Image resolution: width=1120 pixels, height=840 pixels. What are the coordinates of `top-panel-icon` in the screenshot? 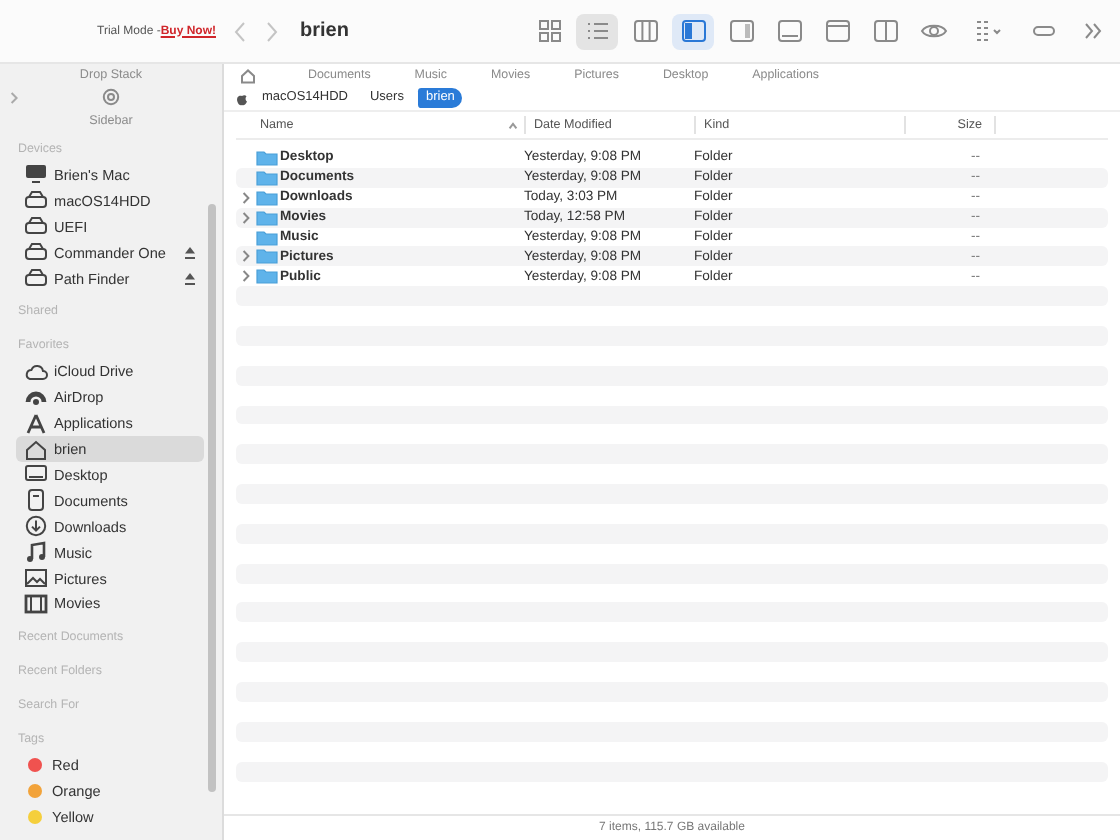 It's located at (837, 31).